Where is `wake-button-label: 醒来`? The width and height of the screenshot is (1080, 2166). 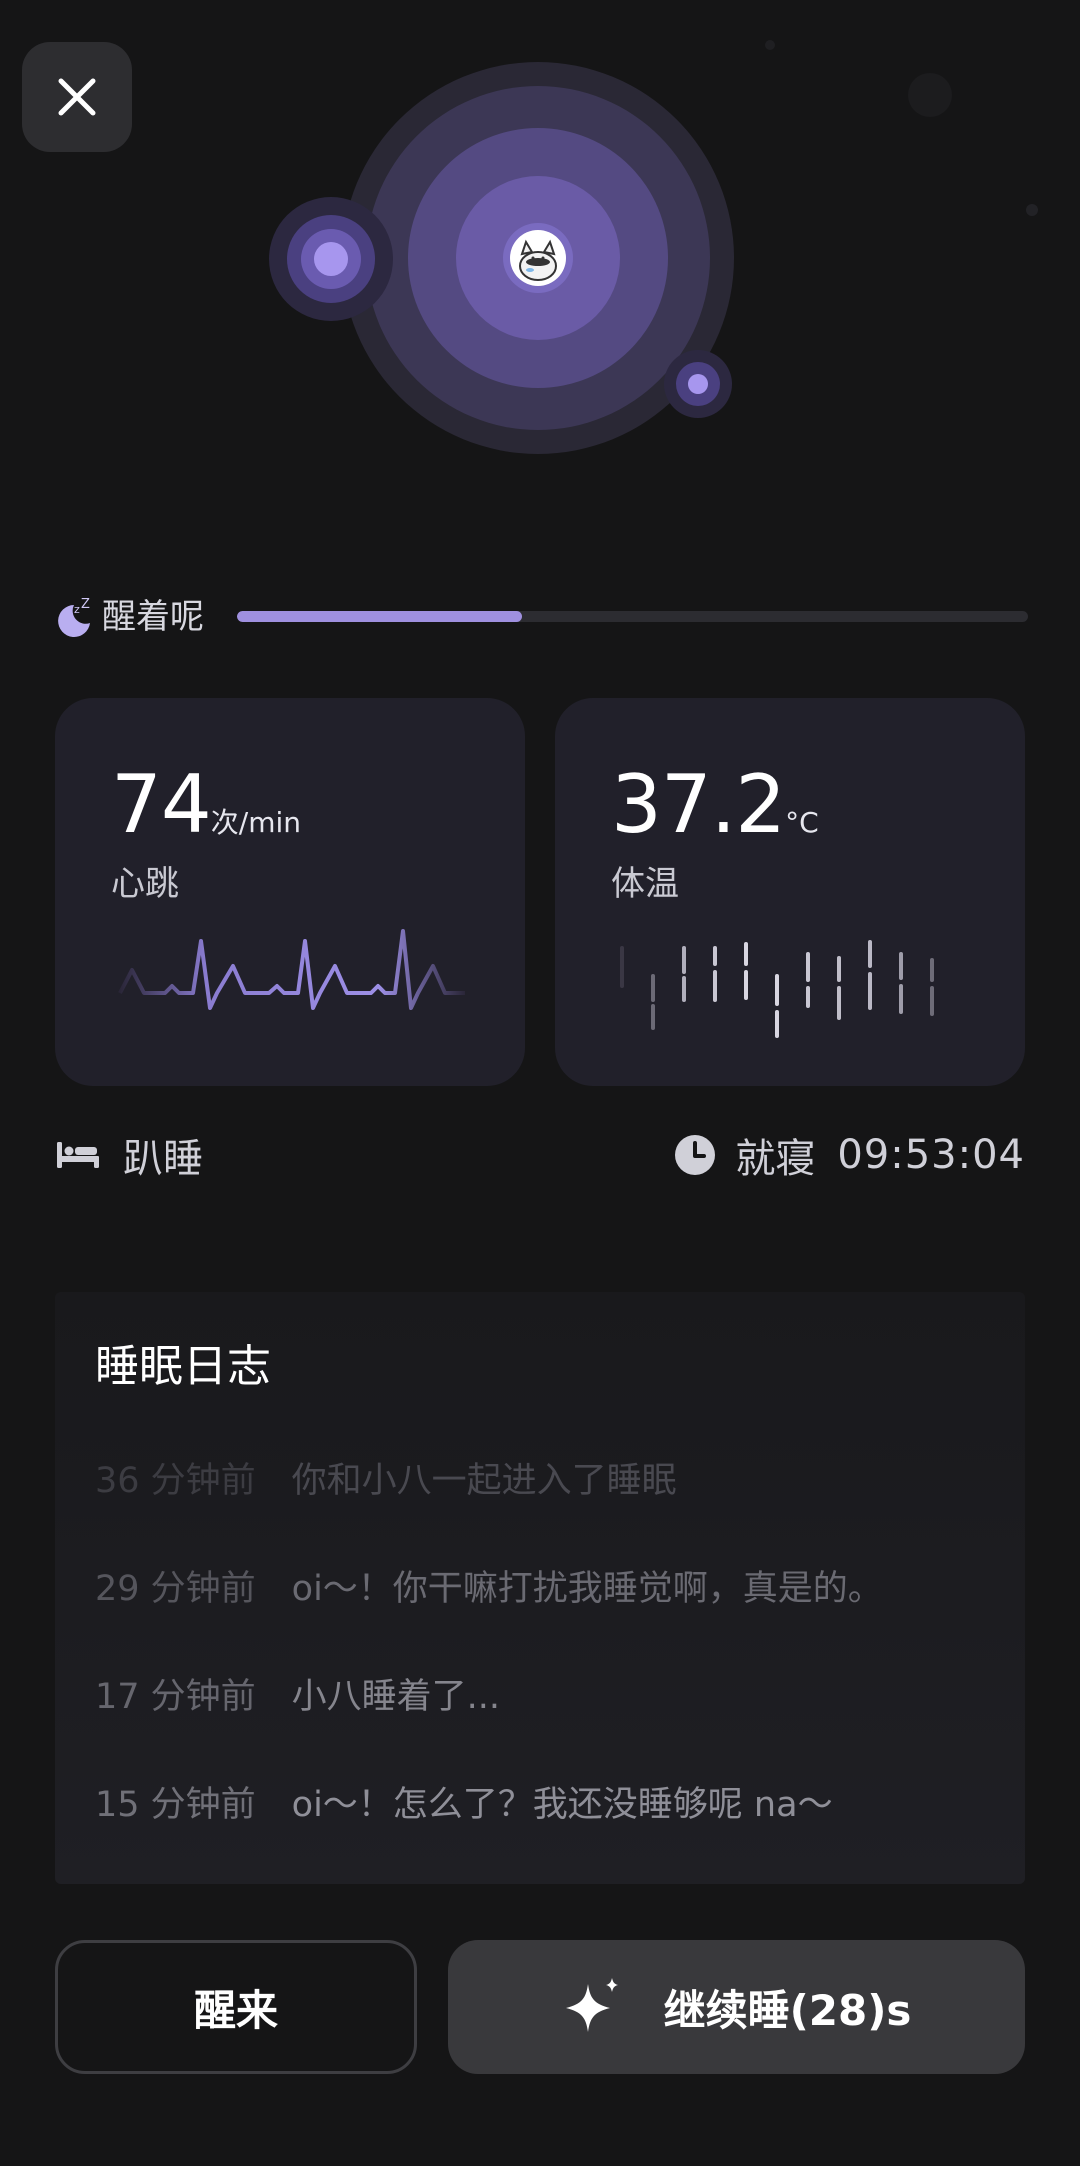
wake-button-label: 醒来 is located at coordinates (235, 2010).